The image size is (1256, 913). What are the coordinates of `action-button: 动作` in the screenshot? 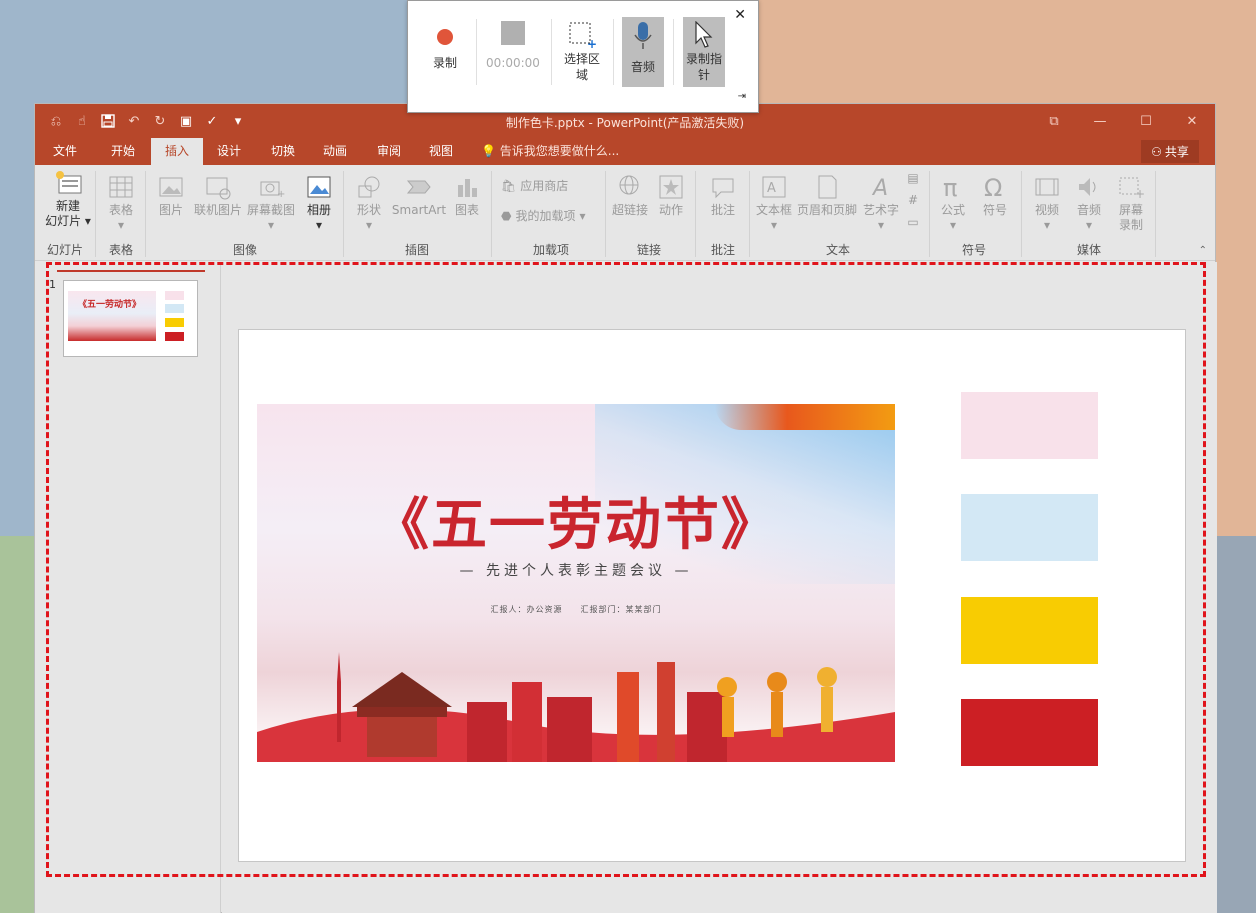 It's located at (671, 195).